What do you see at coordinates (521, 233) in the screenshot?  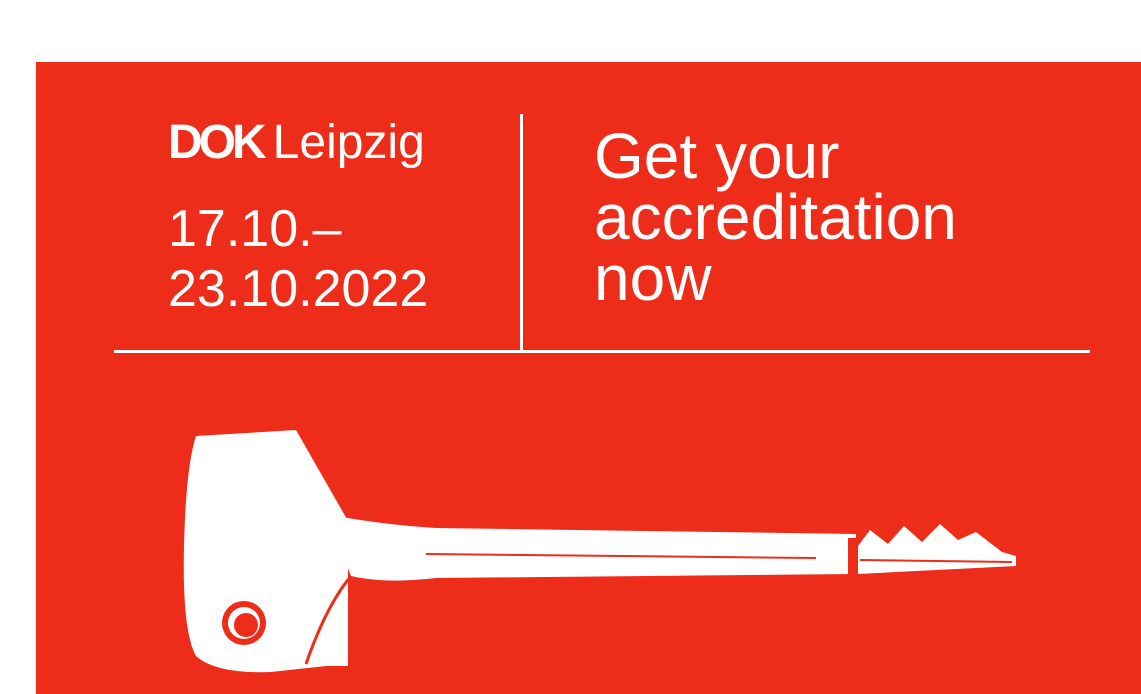 I see `vertical-divider` at bounding box center [521, 233].